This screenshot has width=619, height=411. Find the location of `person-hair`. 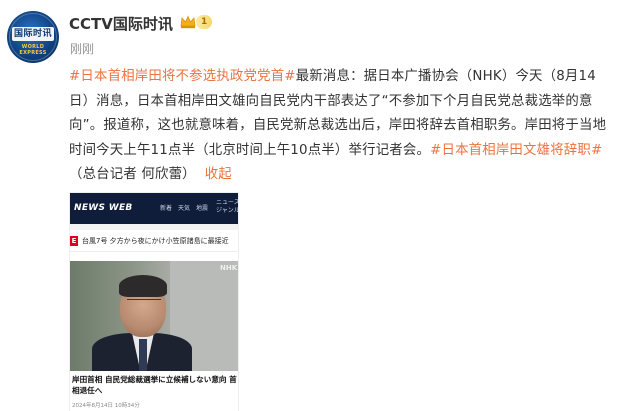

person-hair is located at coordinates (143, 286).